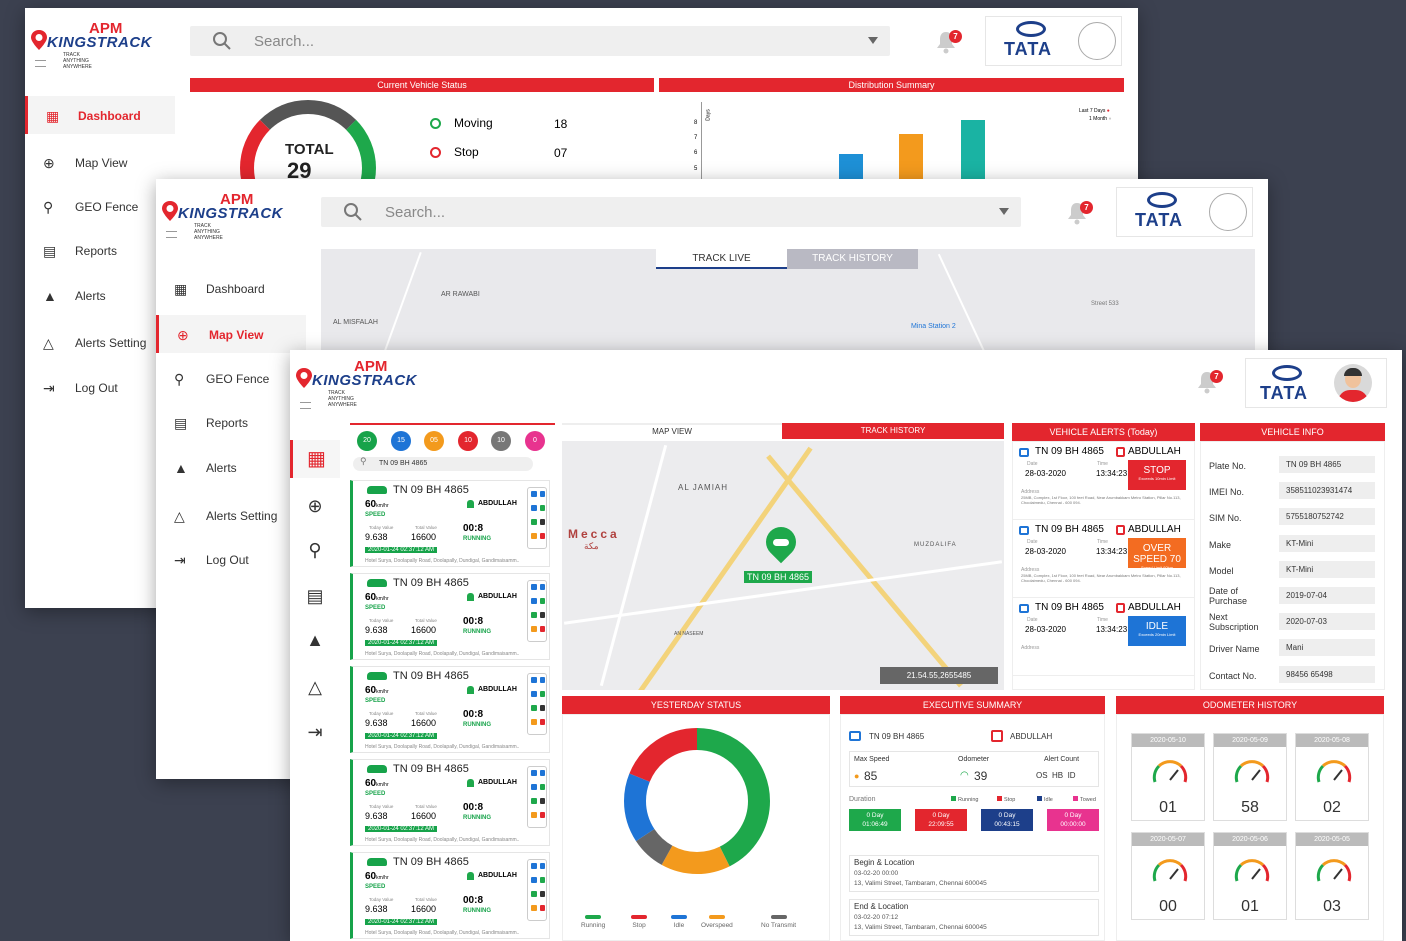  What do you see at coordinates (535, 441) in the screenshot?
I see `filter-count-towed: 0` at bounding box center [535, 441].